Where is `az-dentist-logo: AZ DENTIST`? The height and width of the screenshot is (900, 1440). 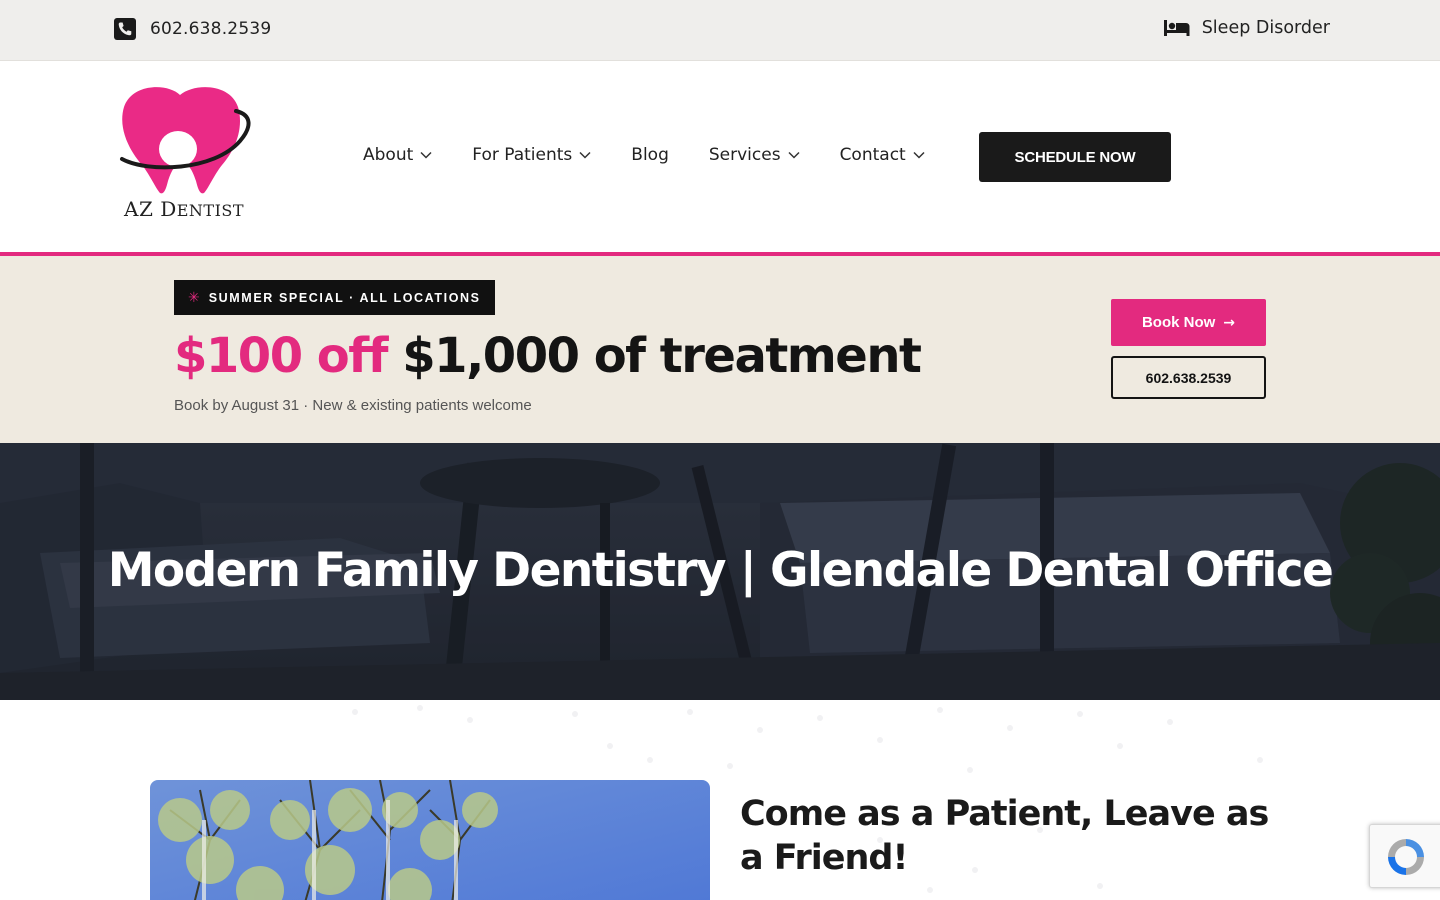 az-dentist-logo: AZ DENTIST is located at coordinates (188, 155).